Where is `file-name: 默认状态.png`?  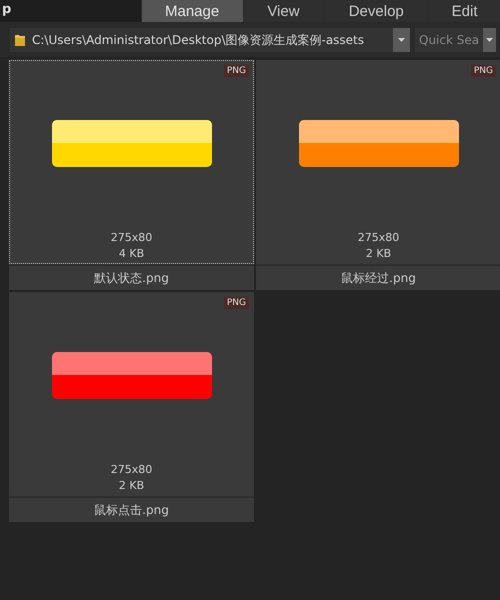 file-name: 默认状态.png is located at coordinates (131, 278).